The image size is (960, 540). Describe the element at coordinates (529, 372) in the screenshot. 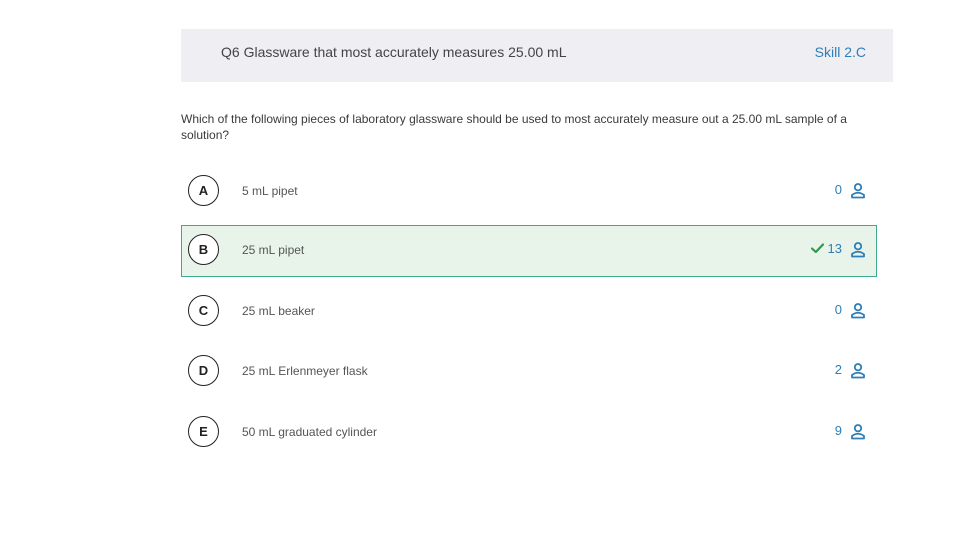

I see `answer-option-d: D 25 mL Erlenmeyer flask 2` at that location.